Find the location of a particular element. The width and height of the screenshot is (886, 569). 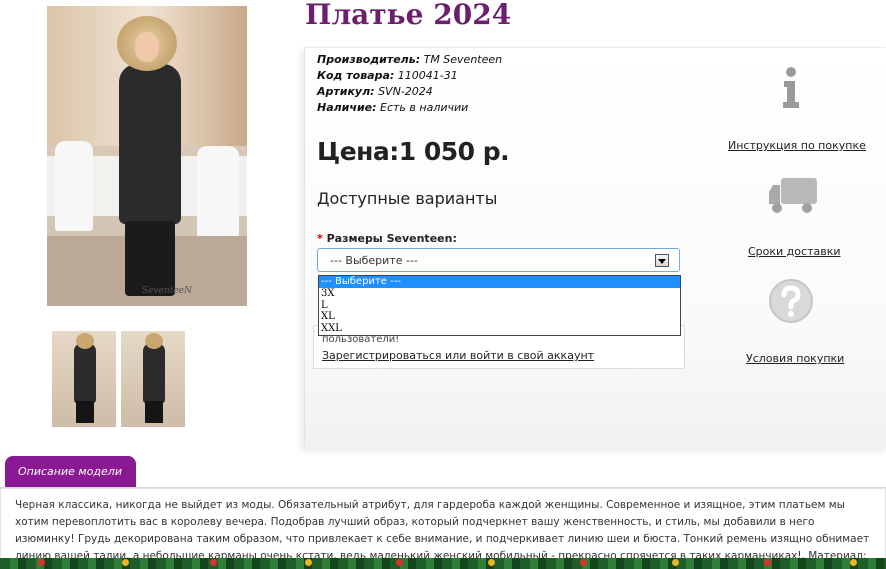

christmas-garland is located at coordinates (443, 563).